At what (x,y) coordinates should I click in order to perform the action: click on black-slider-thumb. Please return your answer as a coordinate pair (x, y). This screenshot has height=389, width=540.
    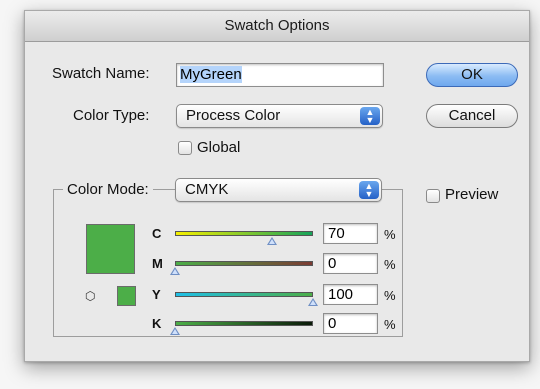
    Looking at the image, I should click on (175, 331).